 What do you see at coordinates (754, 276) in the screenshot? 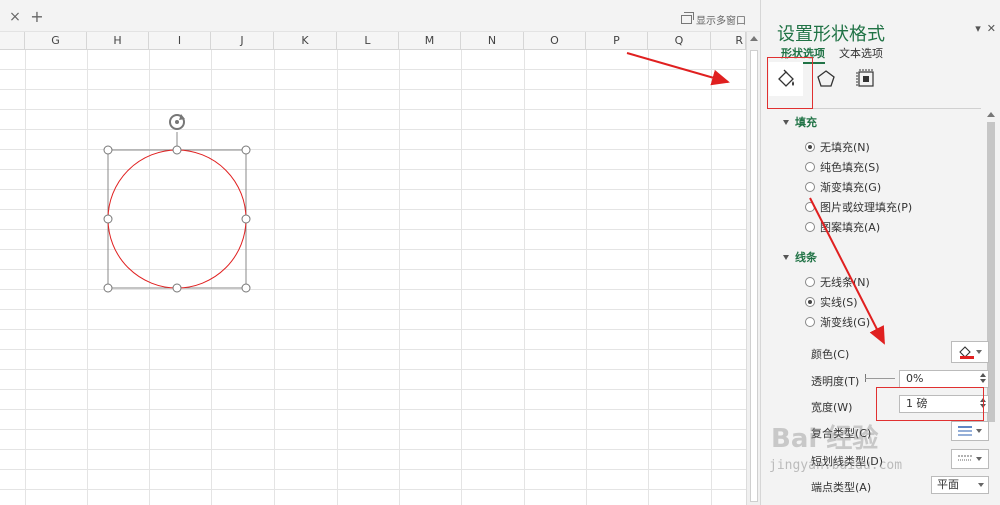
I see `scrollbar-thumb` at bounding box center [754, 276].